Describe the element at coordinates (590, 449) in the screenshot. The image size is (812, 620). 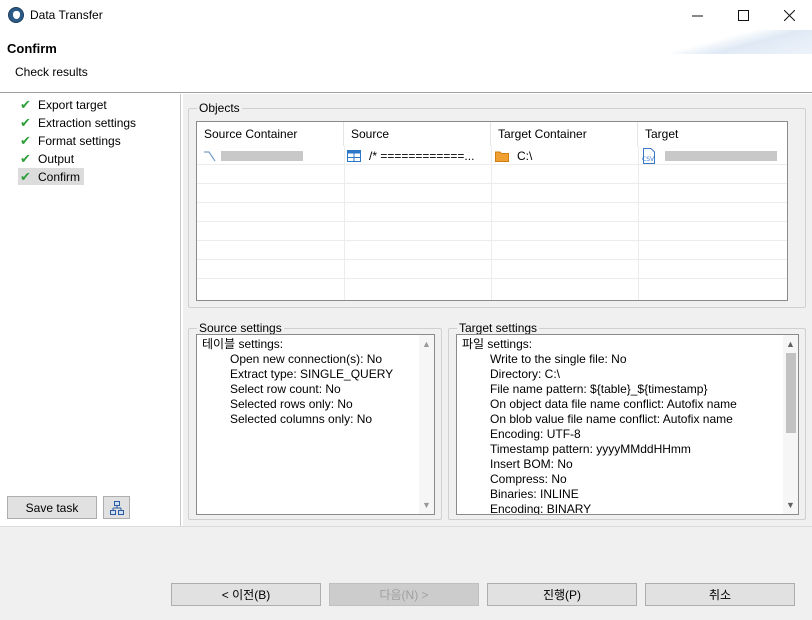
I see `settings-line: Timestamp pattern: yyyyMMddHHmm` at that location.